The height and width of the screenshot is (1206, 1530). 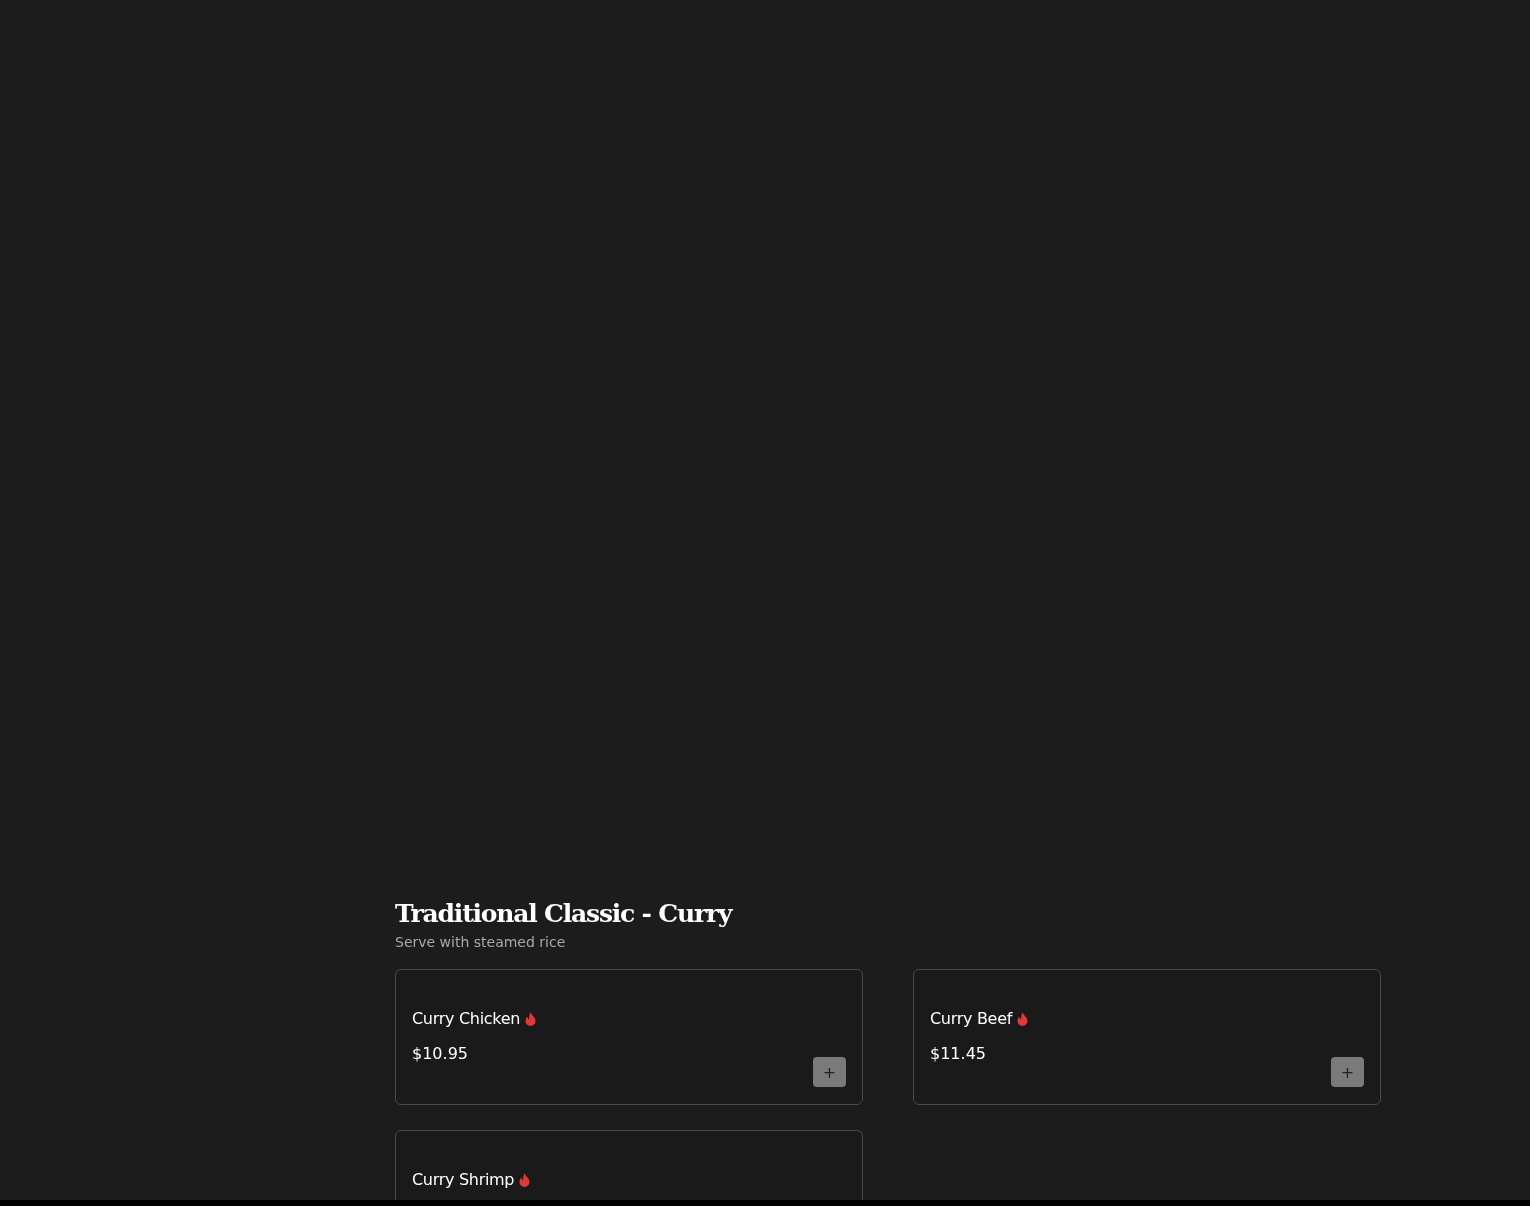 I want to click on item-name: Curry Beef, so click(x=971, y=1018).